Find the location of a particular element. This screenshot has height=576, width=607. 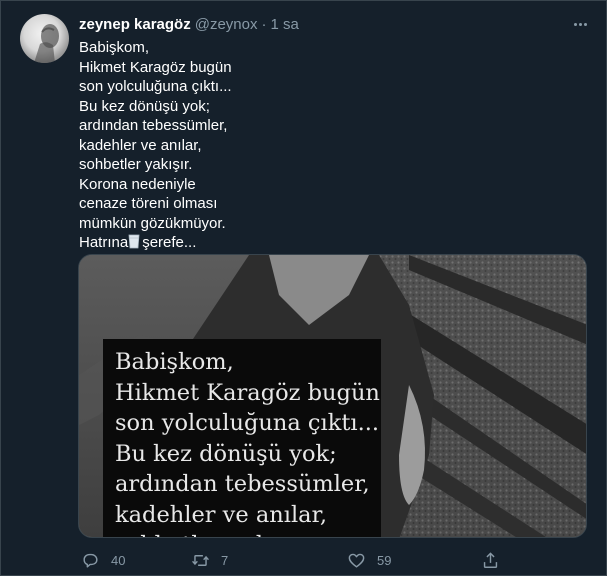

tweet-actions: 40 7 59 is located at coordinates (301, 560).